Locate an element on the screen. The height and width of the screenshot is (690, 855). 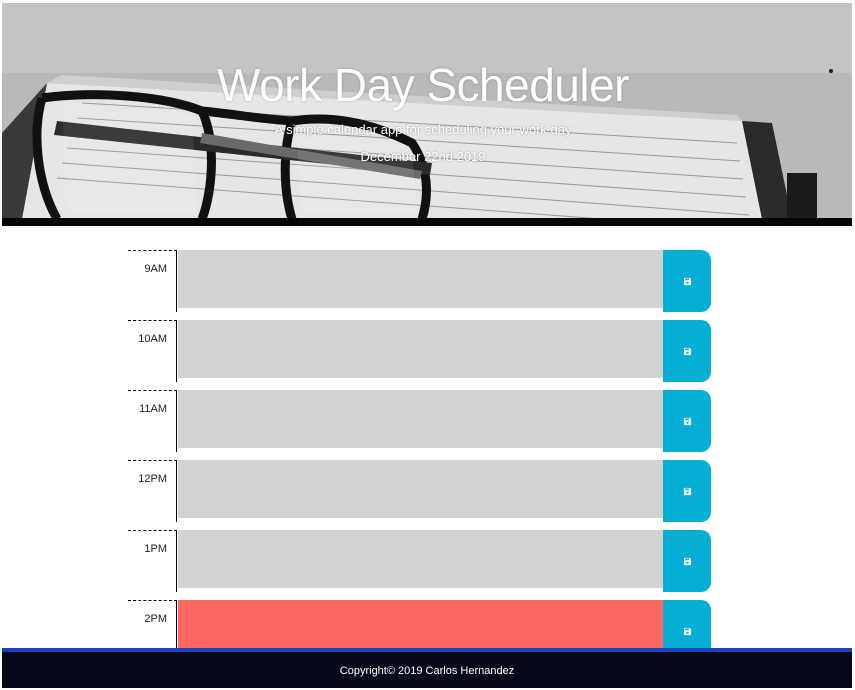
footer: Copyright© 2019 Carlos Hernandez is located at coordinates (427, 668).